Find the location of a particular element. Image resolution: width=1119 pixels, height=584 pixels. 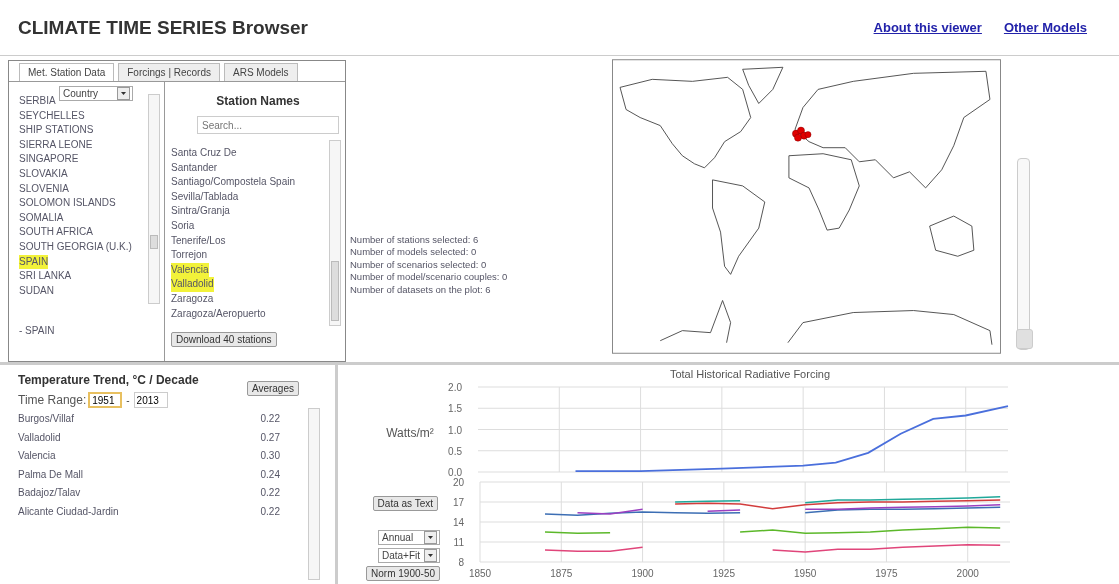

country-item: SOLOMON ISLANDS is located at coordinates (83, 203).